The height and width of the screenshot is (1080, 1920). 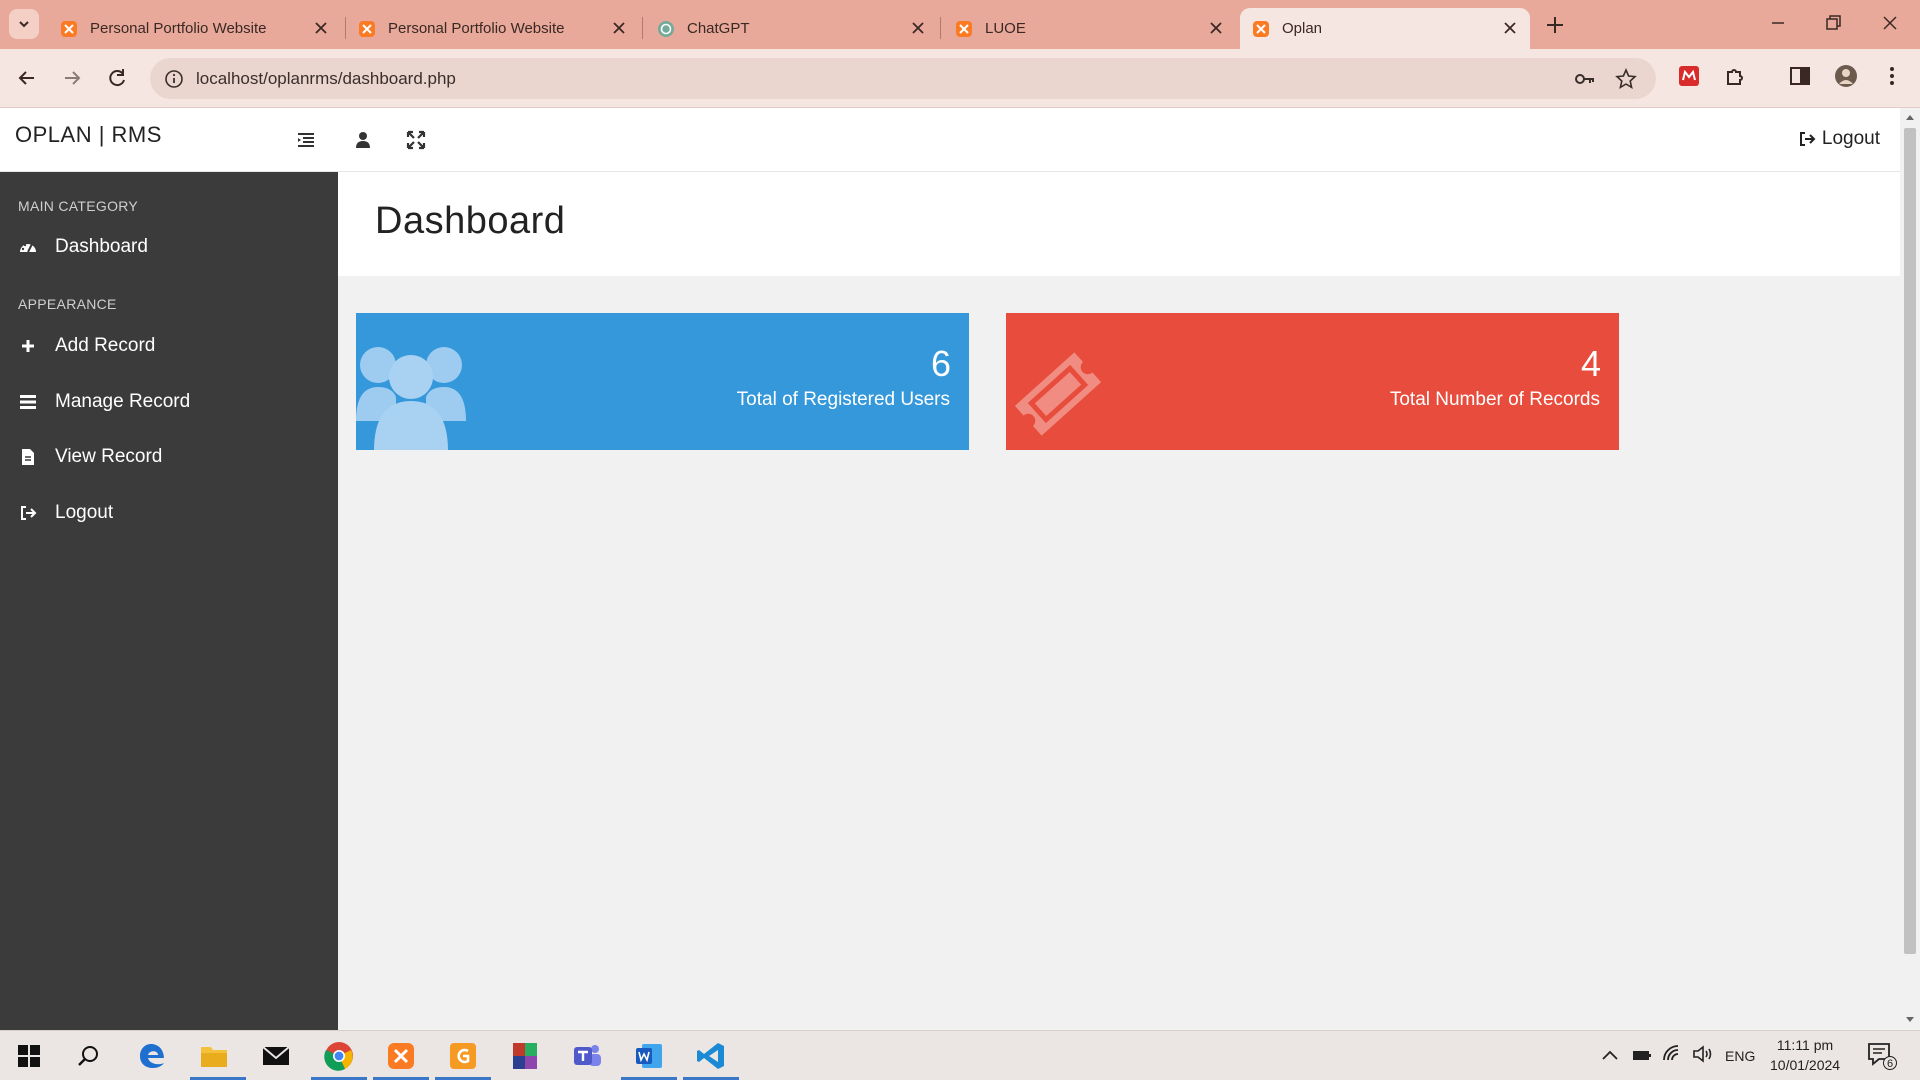 I want to click on tab-search-button, so click(x=24, y=24).